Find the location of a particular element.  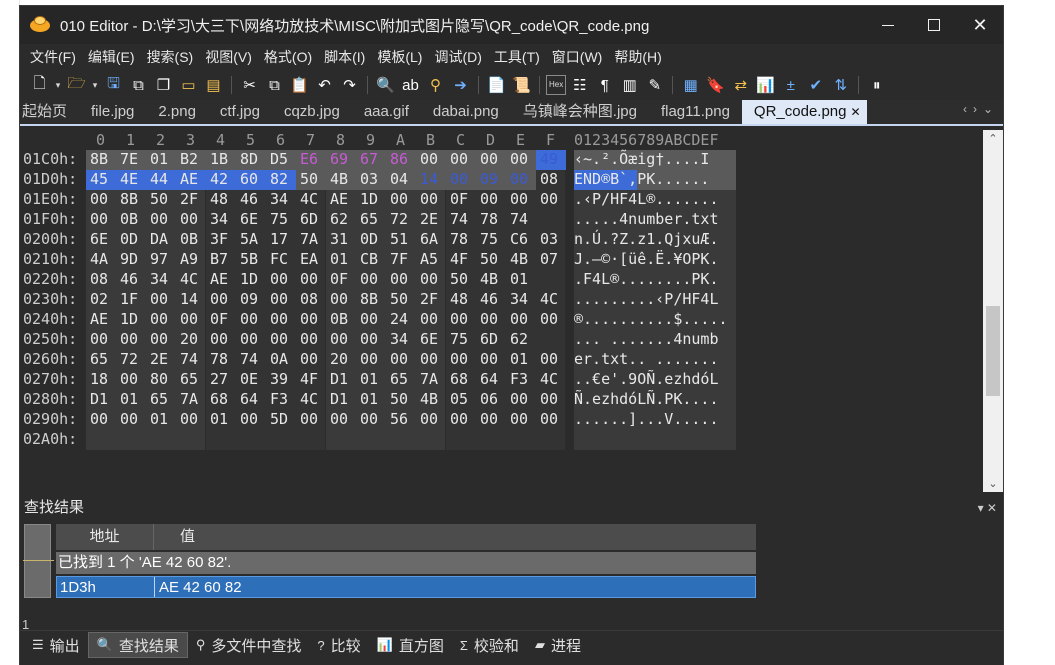

bottom-tab-4: 📊 直方图 is located at coordinates (410, 645).